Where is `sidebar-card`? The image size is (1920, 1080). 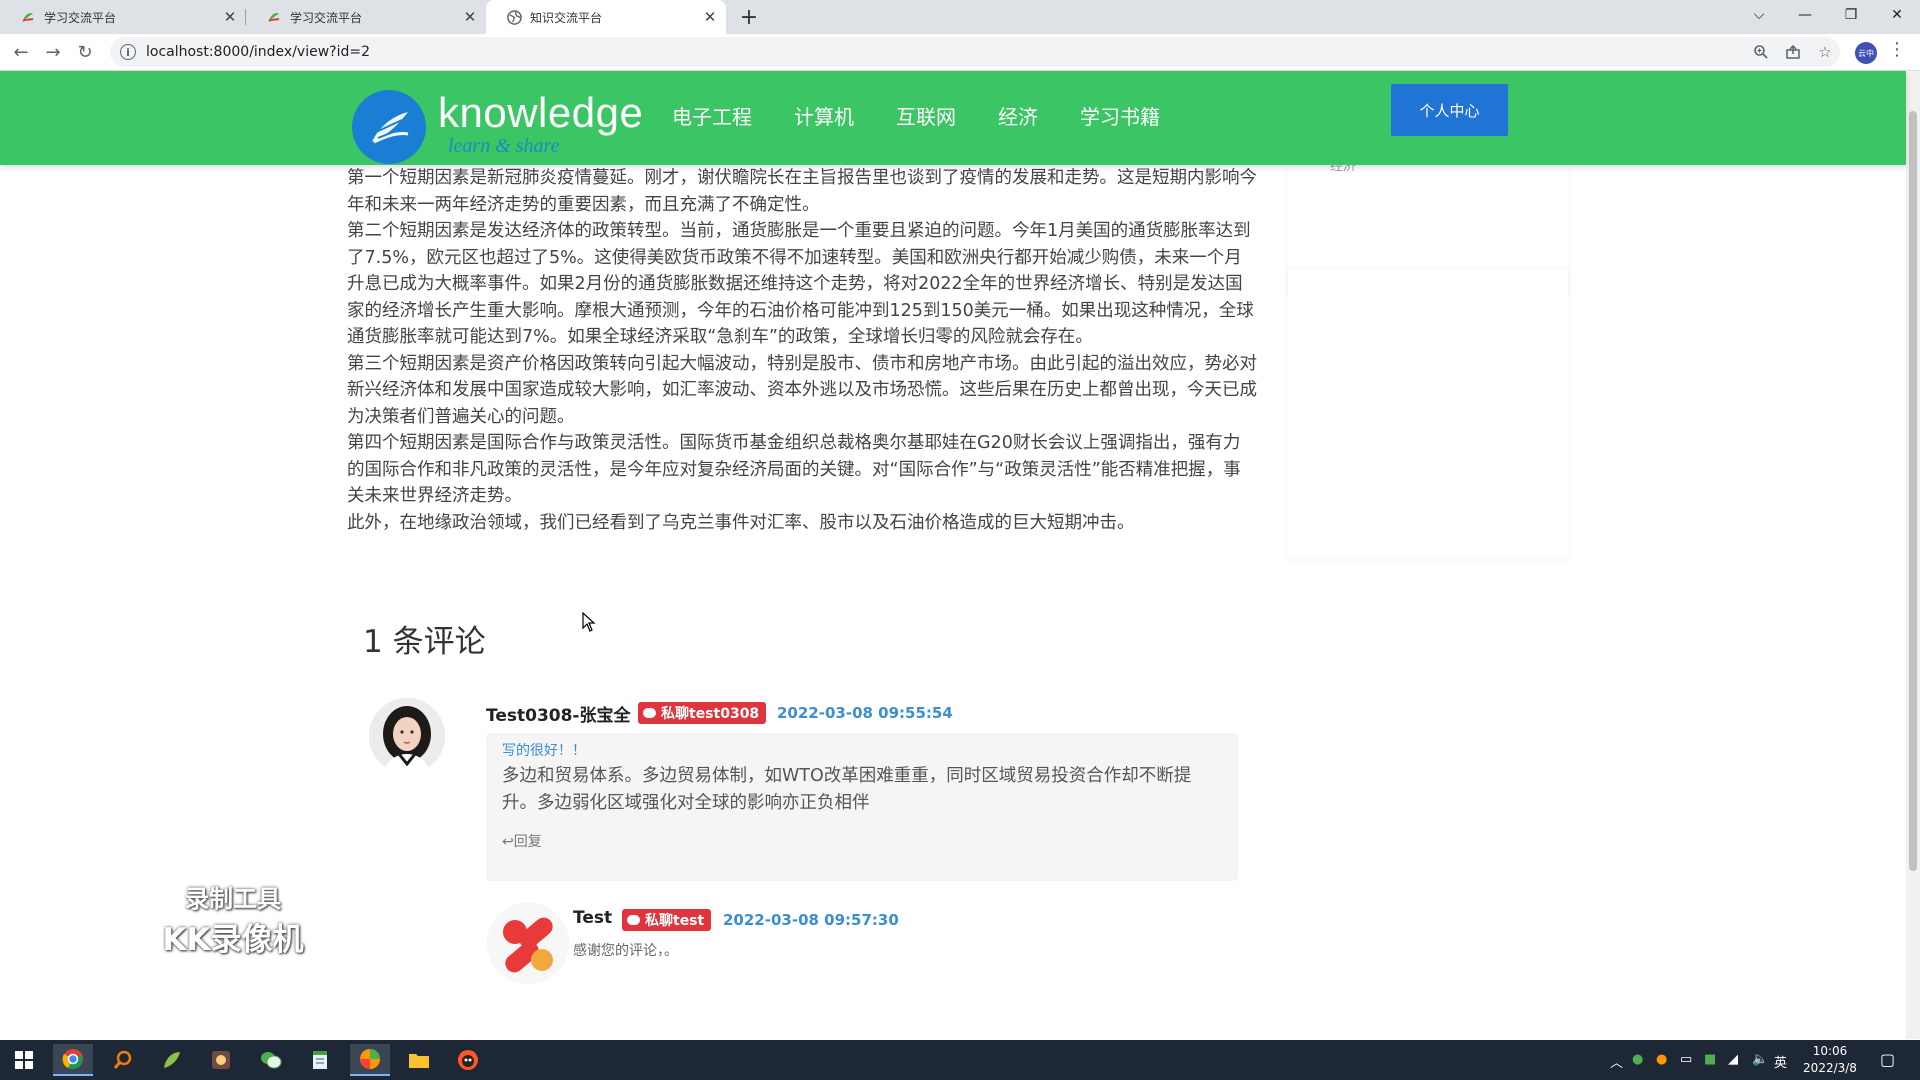
sidebar-card is located at coordinates (1428, 414).